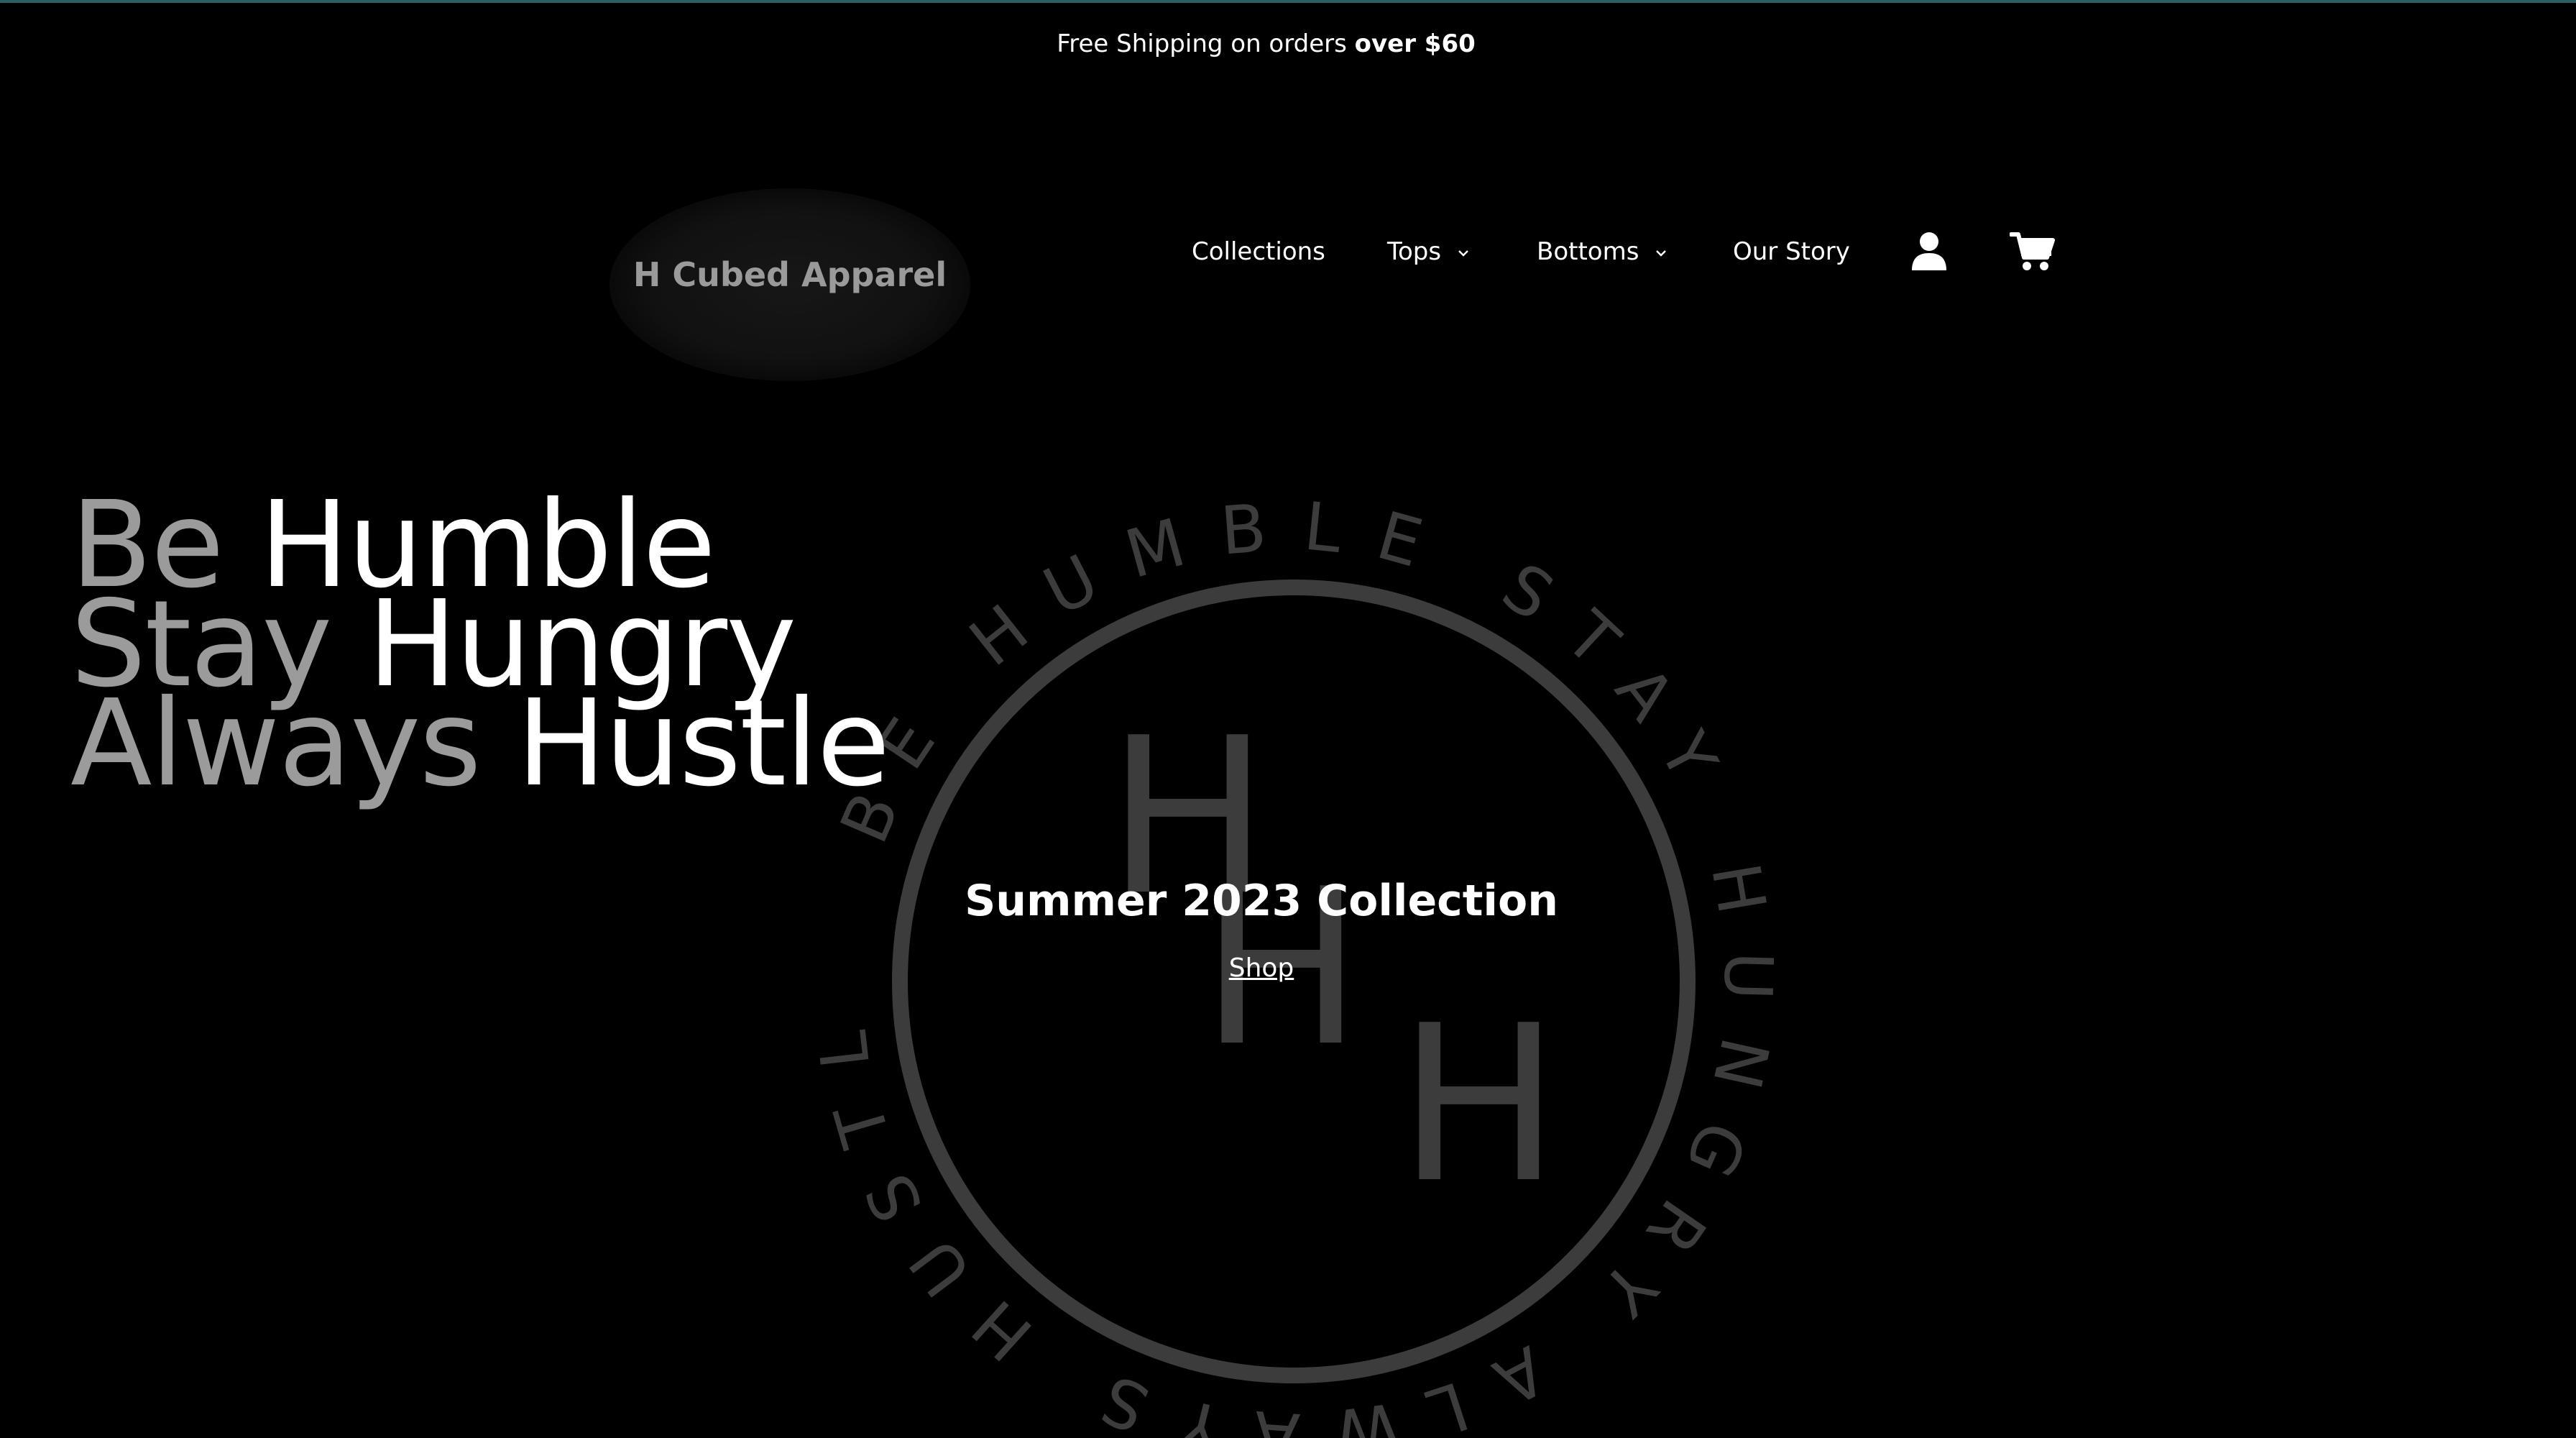 The width and height of the screenshot is (2576, 1438). I want to click on nav-tops-label: Tops, so click(1414, 251).